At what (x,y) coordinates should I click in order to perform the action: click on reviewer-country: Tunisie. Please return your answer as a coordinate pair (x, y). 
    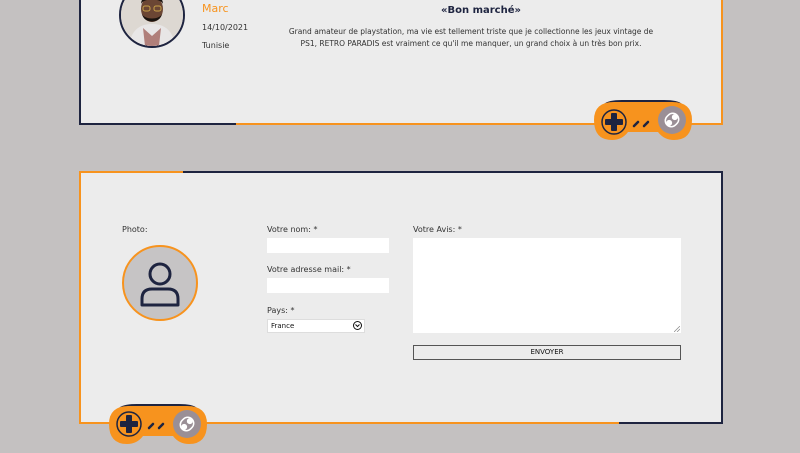
    Looking at the image, I should click on (216, 45).